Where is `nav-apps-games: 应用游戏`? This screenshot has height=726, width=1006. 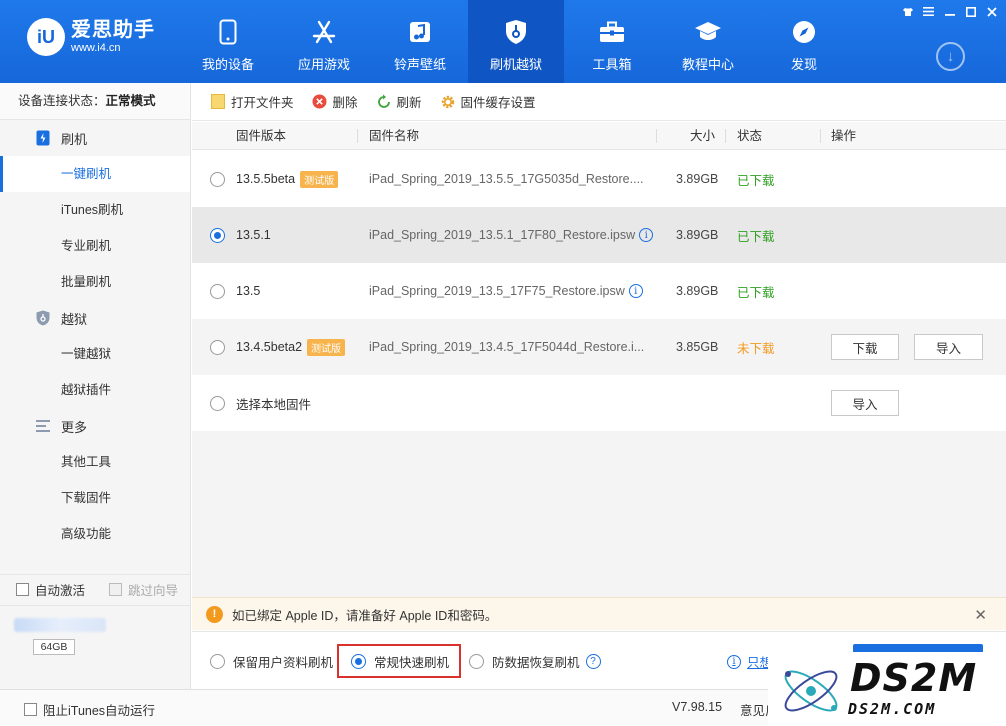
nav-apps-games: 应用游戏 is located at coordinates (324, 41).